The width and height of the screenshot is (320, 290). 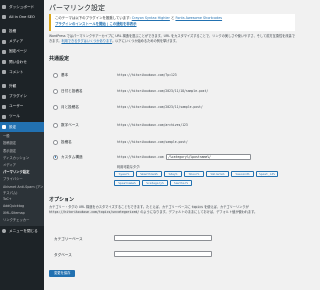 I want to click on sidebar-item-label: All in One SEO, so click(x=22, y=17).